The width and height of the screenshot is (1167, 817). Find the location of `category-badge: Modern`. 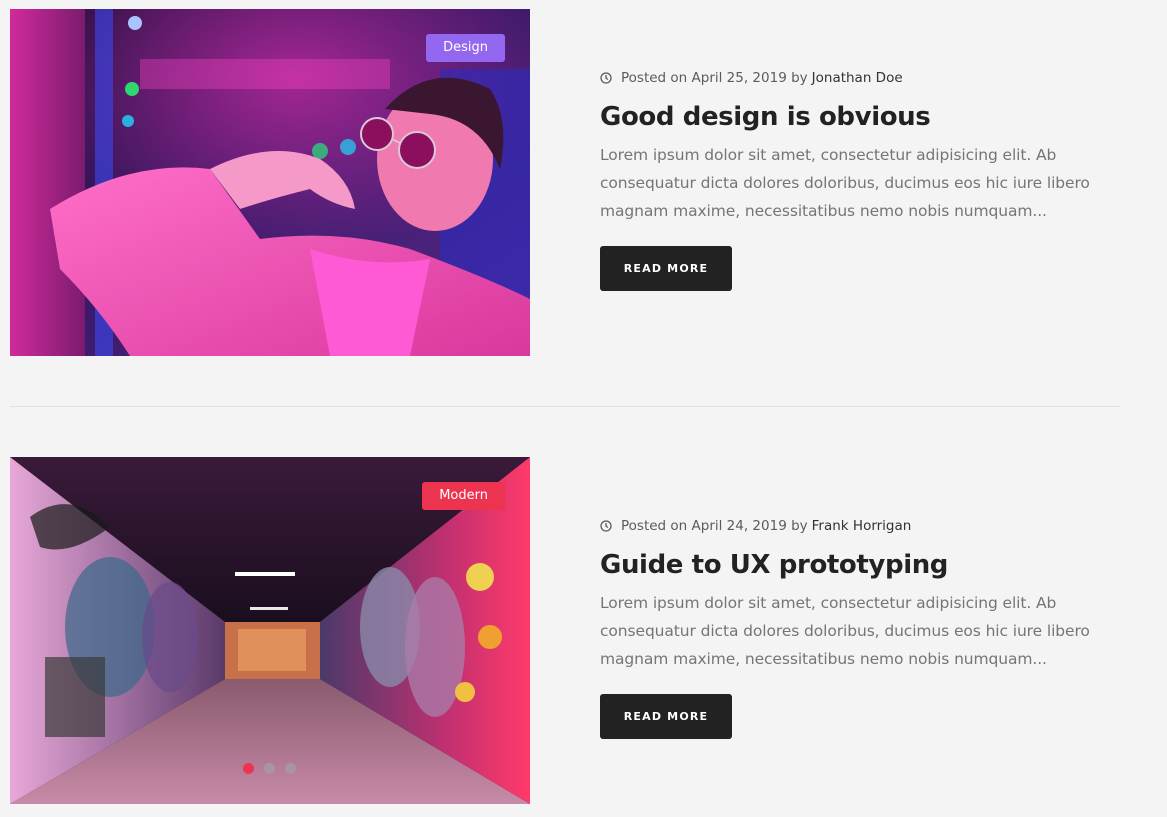

category-badge: Modern is located at coordinates (463, 496).